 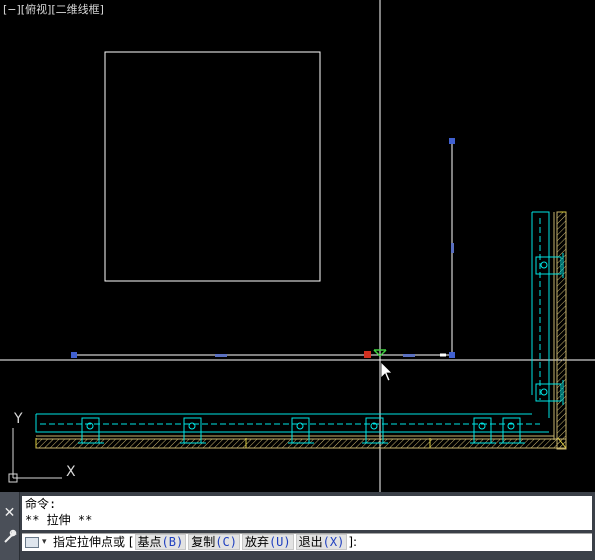 What do you see at coordinates (386, 371) in the screenshot?
I see `mouse-cursor-icon` at bounding box center [386, 371].